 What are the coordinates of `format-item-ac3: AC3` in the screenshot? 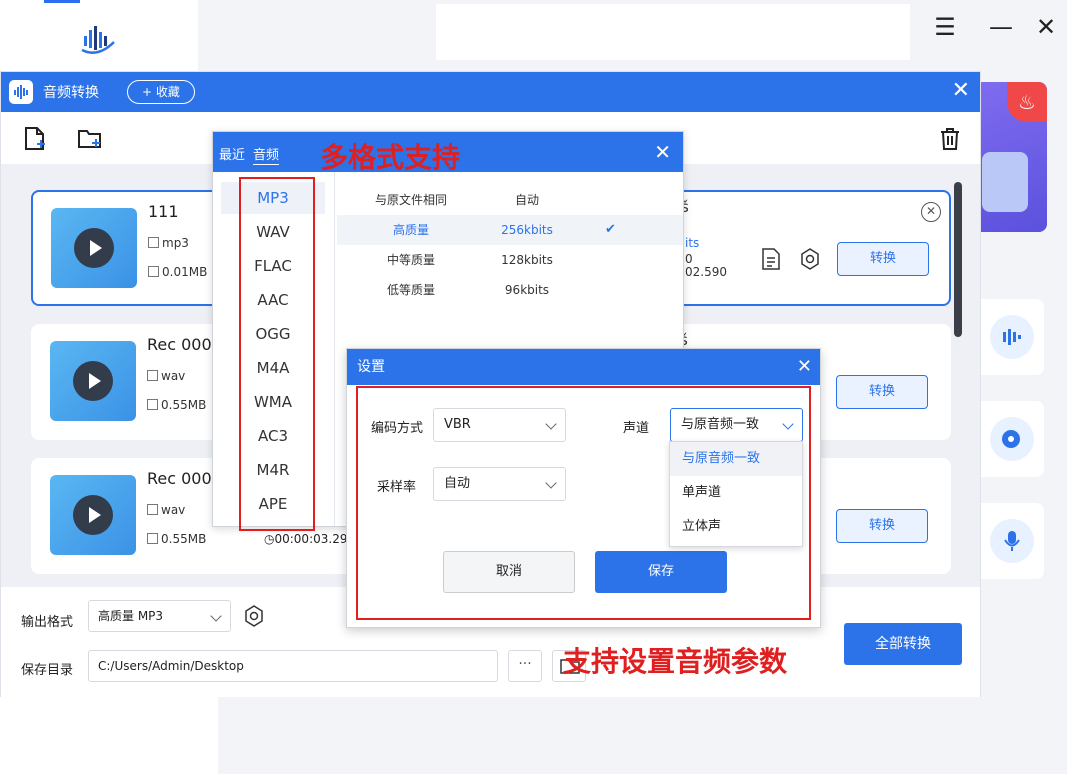 It's located at (273, 436).